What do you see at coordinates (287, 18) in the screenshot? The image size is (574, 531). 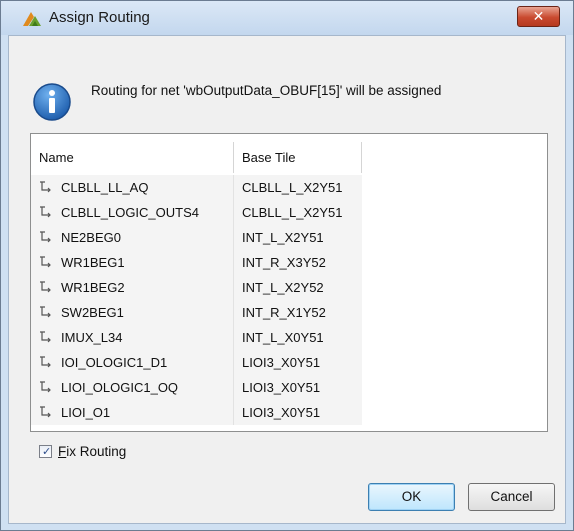 I see `title-bar: Assign Routing ✕` at bounding box center [287, 18].